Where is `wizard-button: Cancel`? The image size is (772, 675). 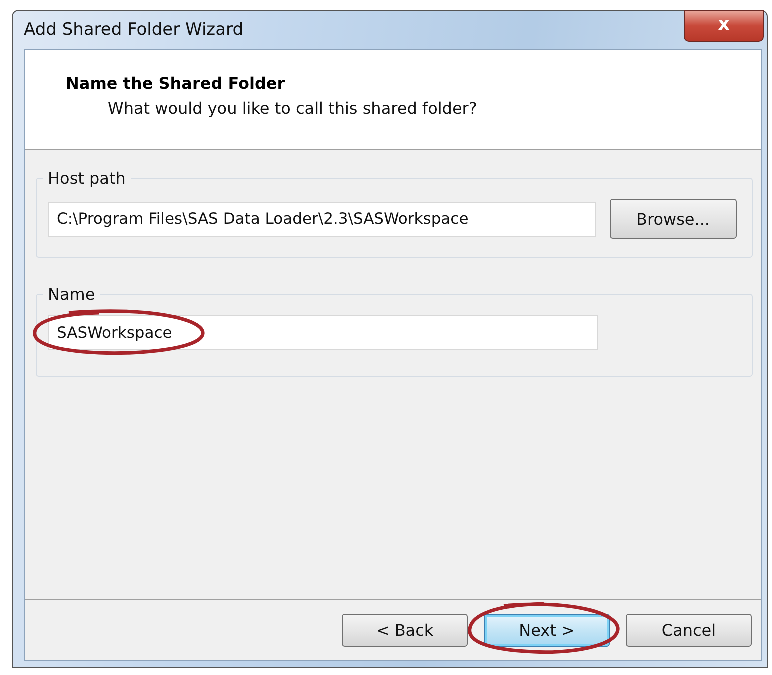
wizard-button: Cancel is located at coordinates (689, 630).